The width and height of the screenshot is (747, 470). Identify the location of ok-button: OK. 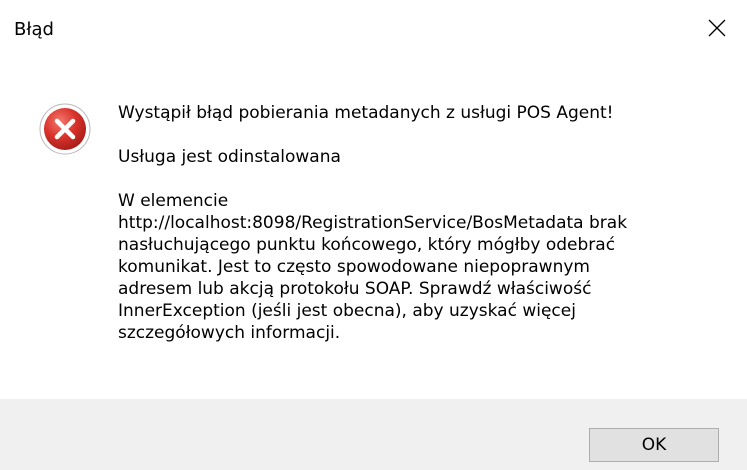
(654, 445).